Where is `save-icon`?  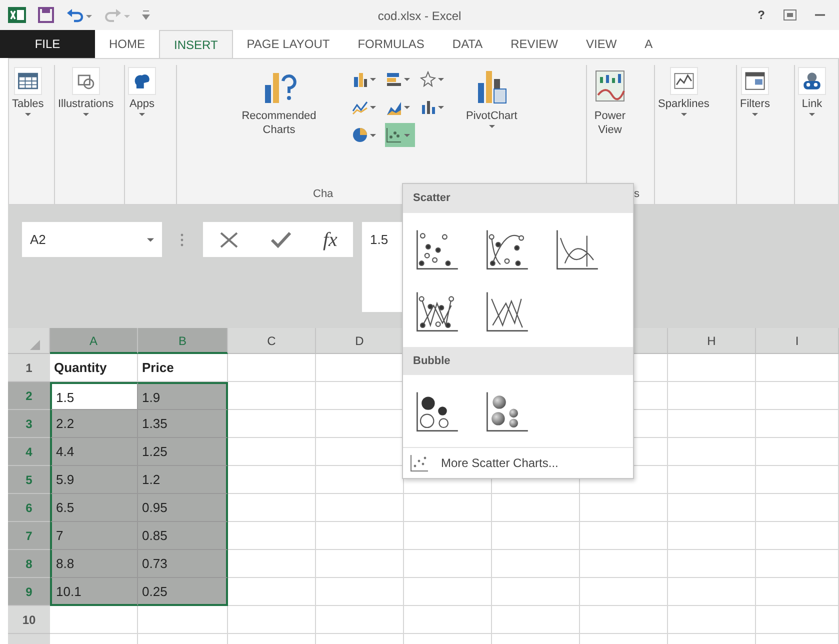
save-icon is located at coordinates (46, 15).